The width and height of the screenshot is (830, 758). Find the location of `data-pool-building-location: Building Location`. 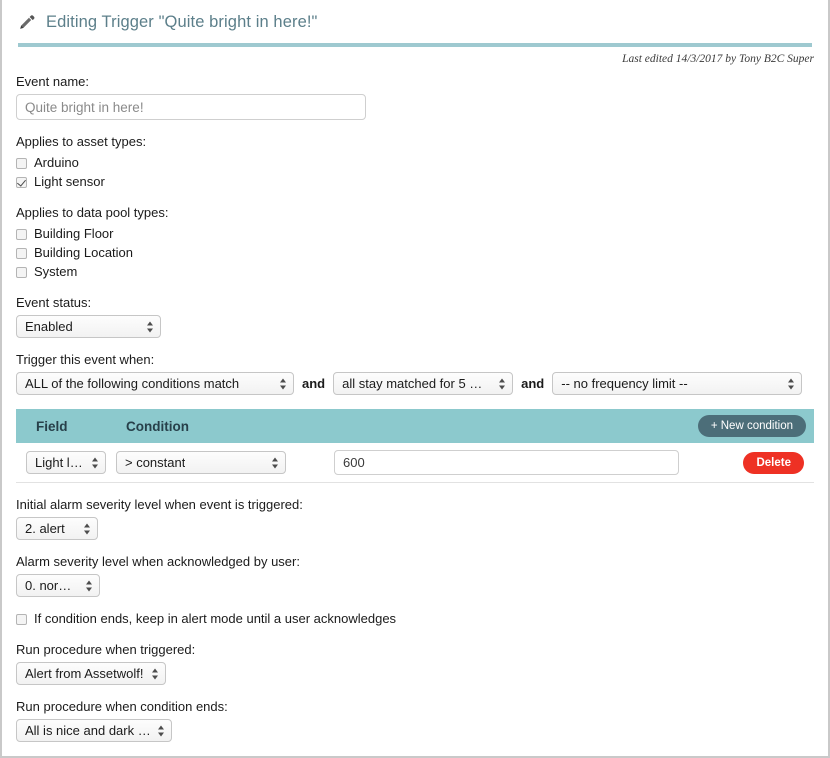

data-pool-building-location: Building Location is located at coordinates (415, 253).